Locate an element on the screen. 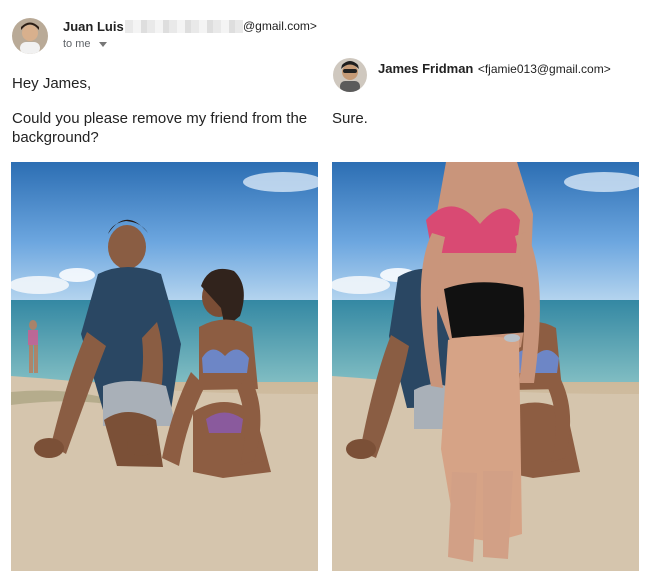 Image resolution: width=650 pixels, height=586 pixels. sender-name: Juan Luis is located at coordinates (93, 26).